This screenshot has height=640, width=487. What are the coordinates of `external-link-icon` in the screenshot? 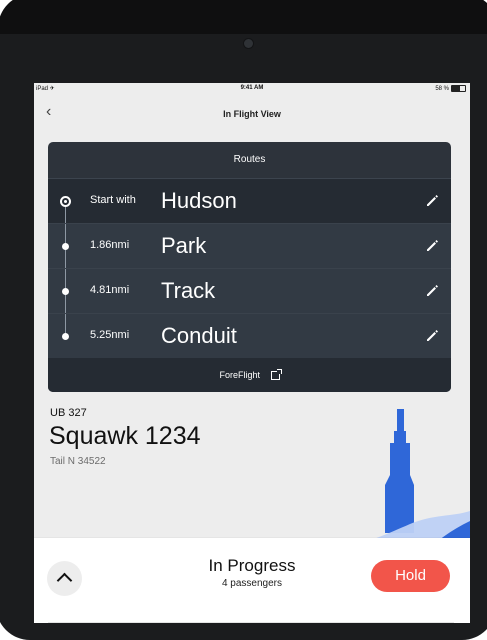 It's located at (276, 375).